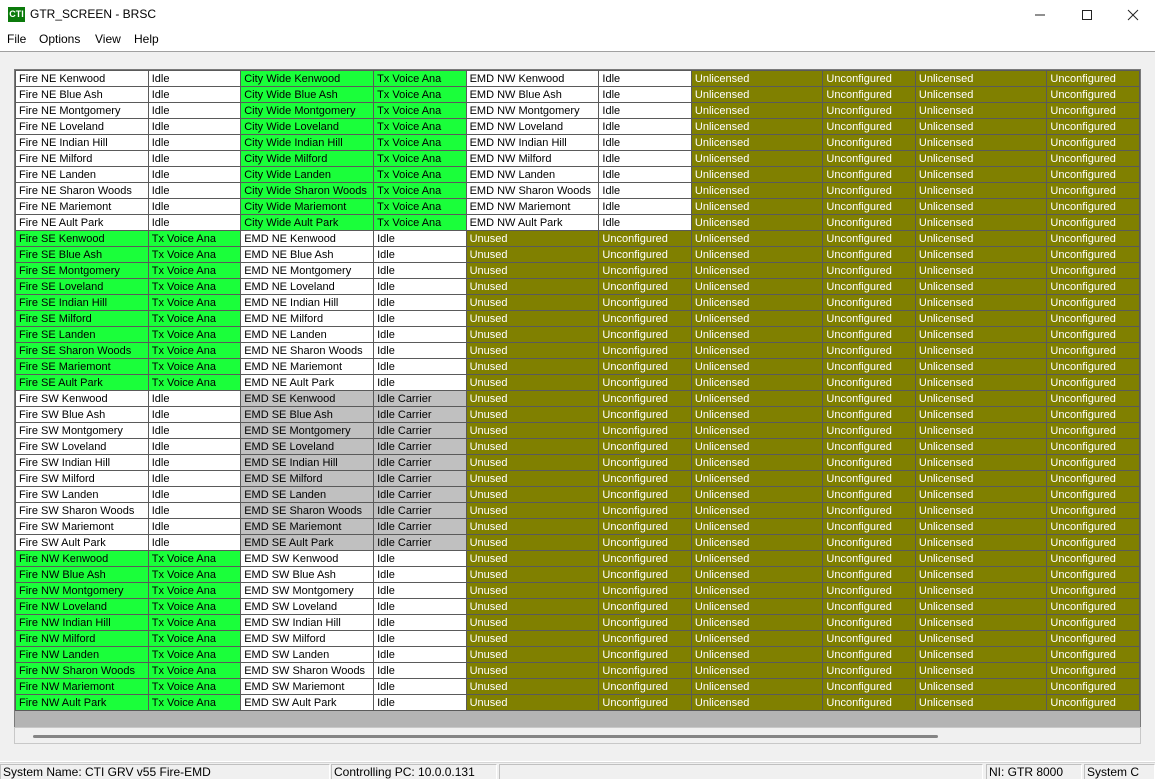  I want to click on grid-cell: Fire SW Loveland, so click(82, 446).